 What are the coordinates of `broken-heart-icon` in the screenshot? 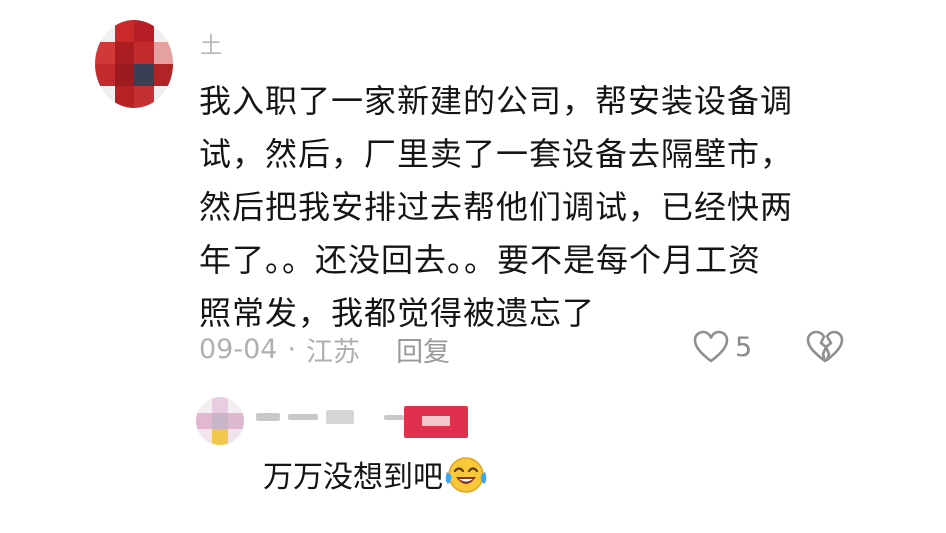 It's located at (825, 346).